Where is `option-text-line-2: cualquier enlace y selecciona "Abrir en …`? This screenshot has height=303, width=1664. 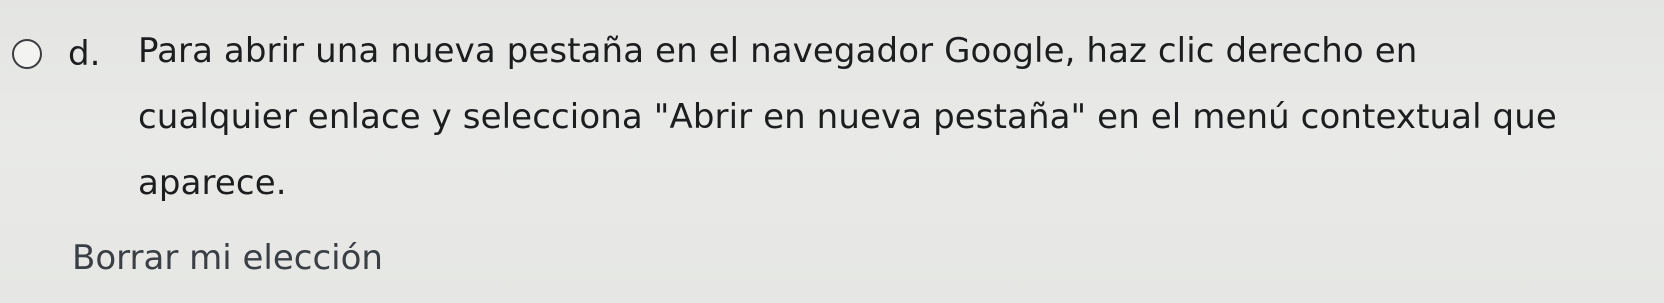
option-text-line-2: cualquier enlace y selecciona "Abrir en … is located at coordinates (847, 117).